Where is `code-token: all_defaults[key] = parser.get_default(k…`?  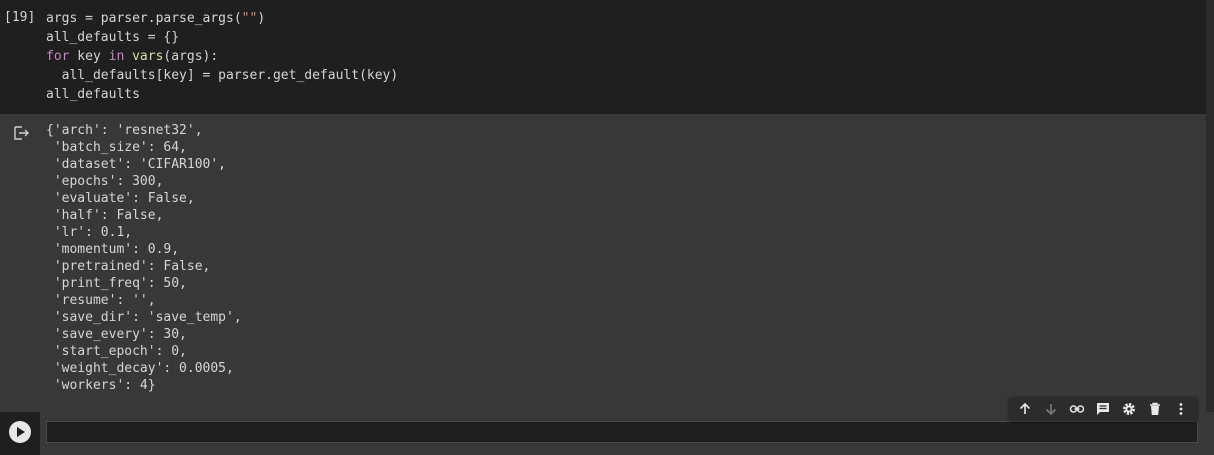 code-token: all_defaults[key] = parser.get_default(k… is located at coordinates (222, 75).